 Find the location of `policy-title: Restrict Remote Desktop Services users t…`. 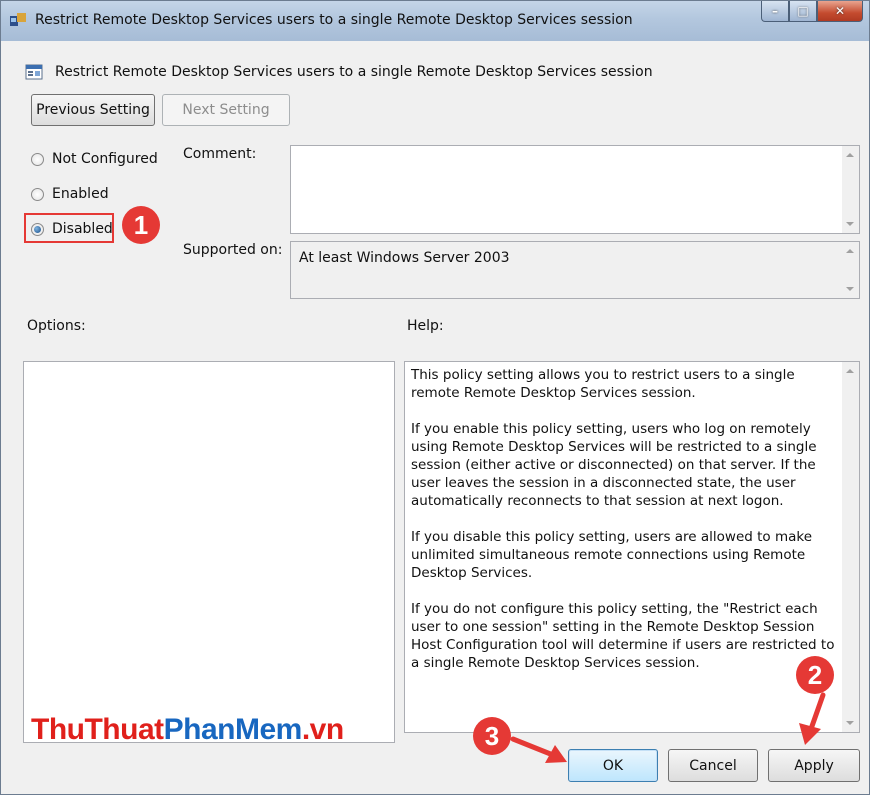

policy-title: Restrict Remote Desktop Services users t… is located at coordinates (354, 72).